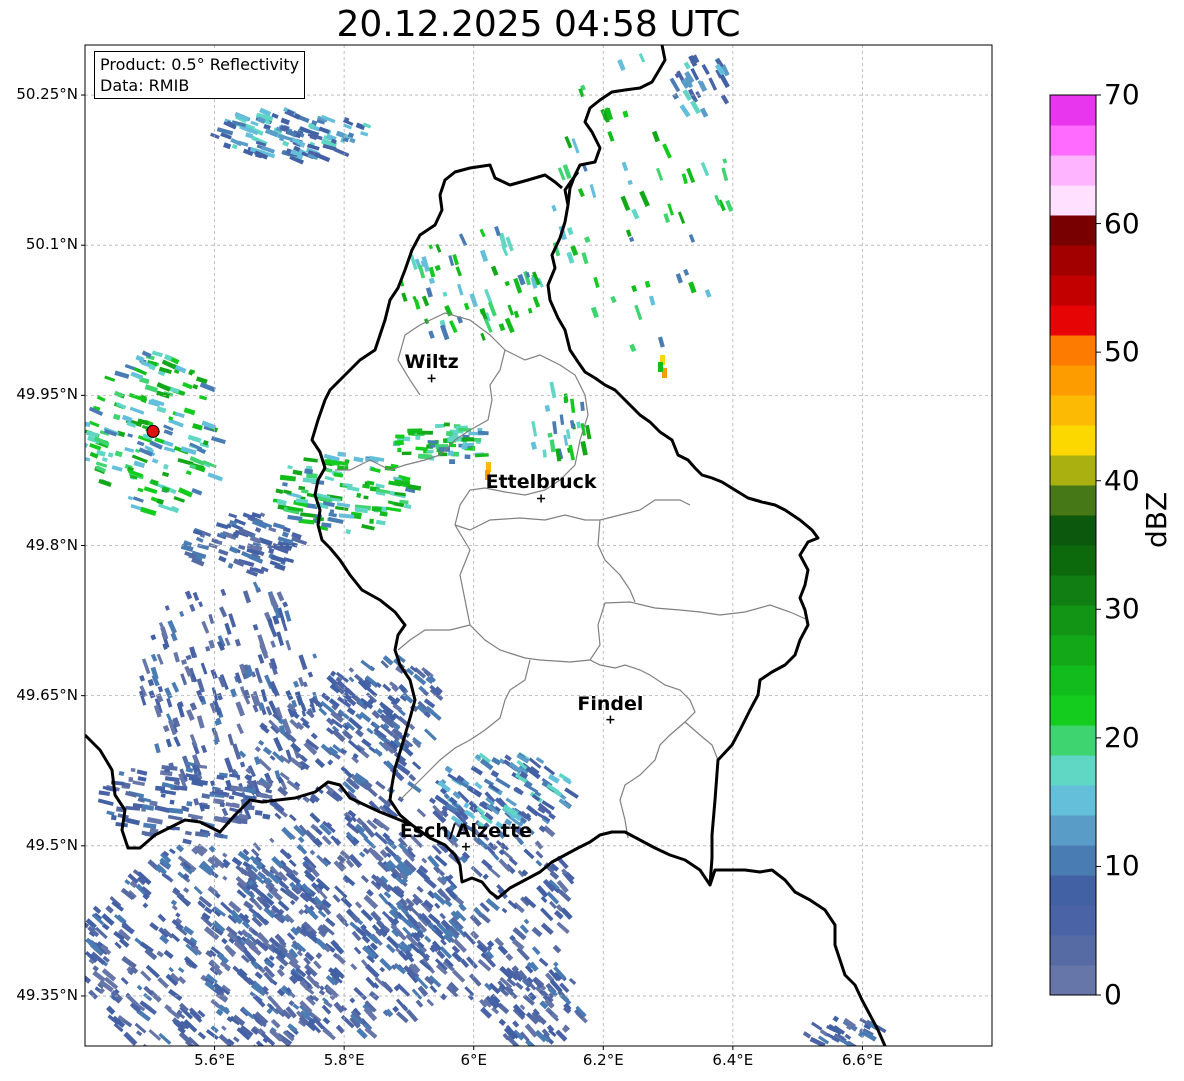 The width and height of the screenshot is (1184, 1081). I want to click on lat-tick-label: 49.8°N, so click(51, 544).